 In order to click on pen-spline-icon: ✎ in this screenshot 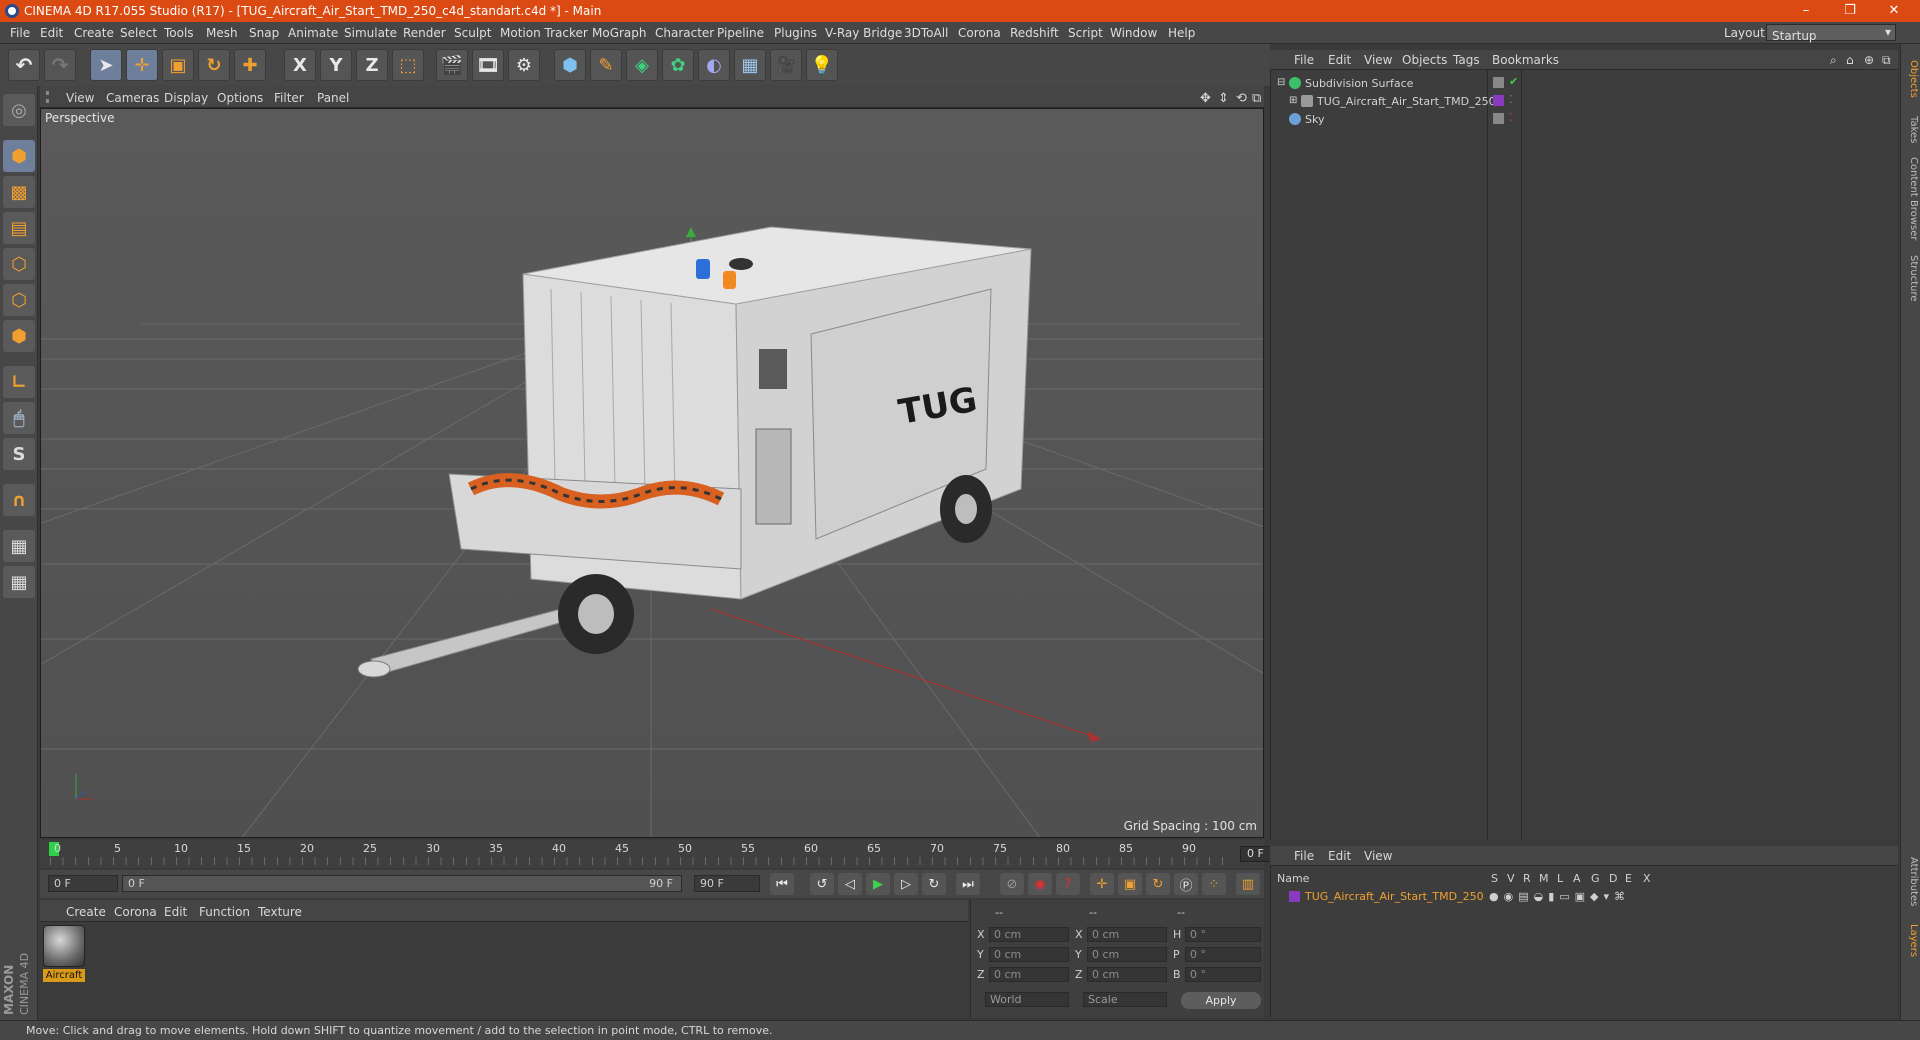, I will do `click(606, 65)`.